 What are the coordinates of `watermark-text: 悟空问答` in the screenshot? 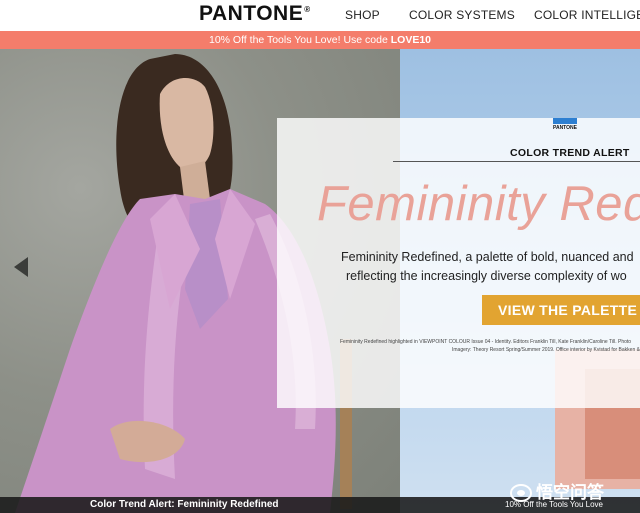 It's located at (570, 492).